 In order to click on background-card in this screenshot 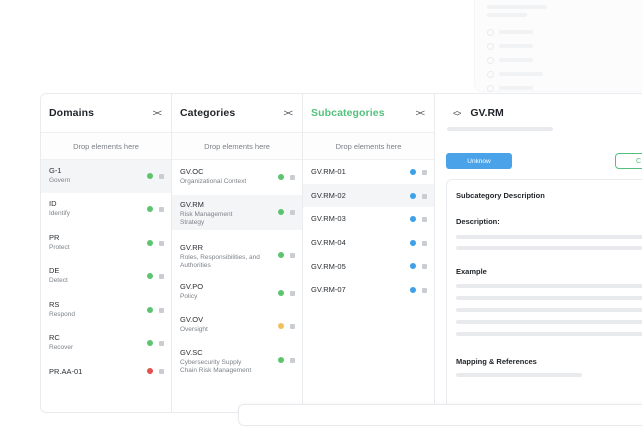, I will do `click(558, 46)`.